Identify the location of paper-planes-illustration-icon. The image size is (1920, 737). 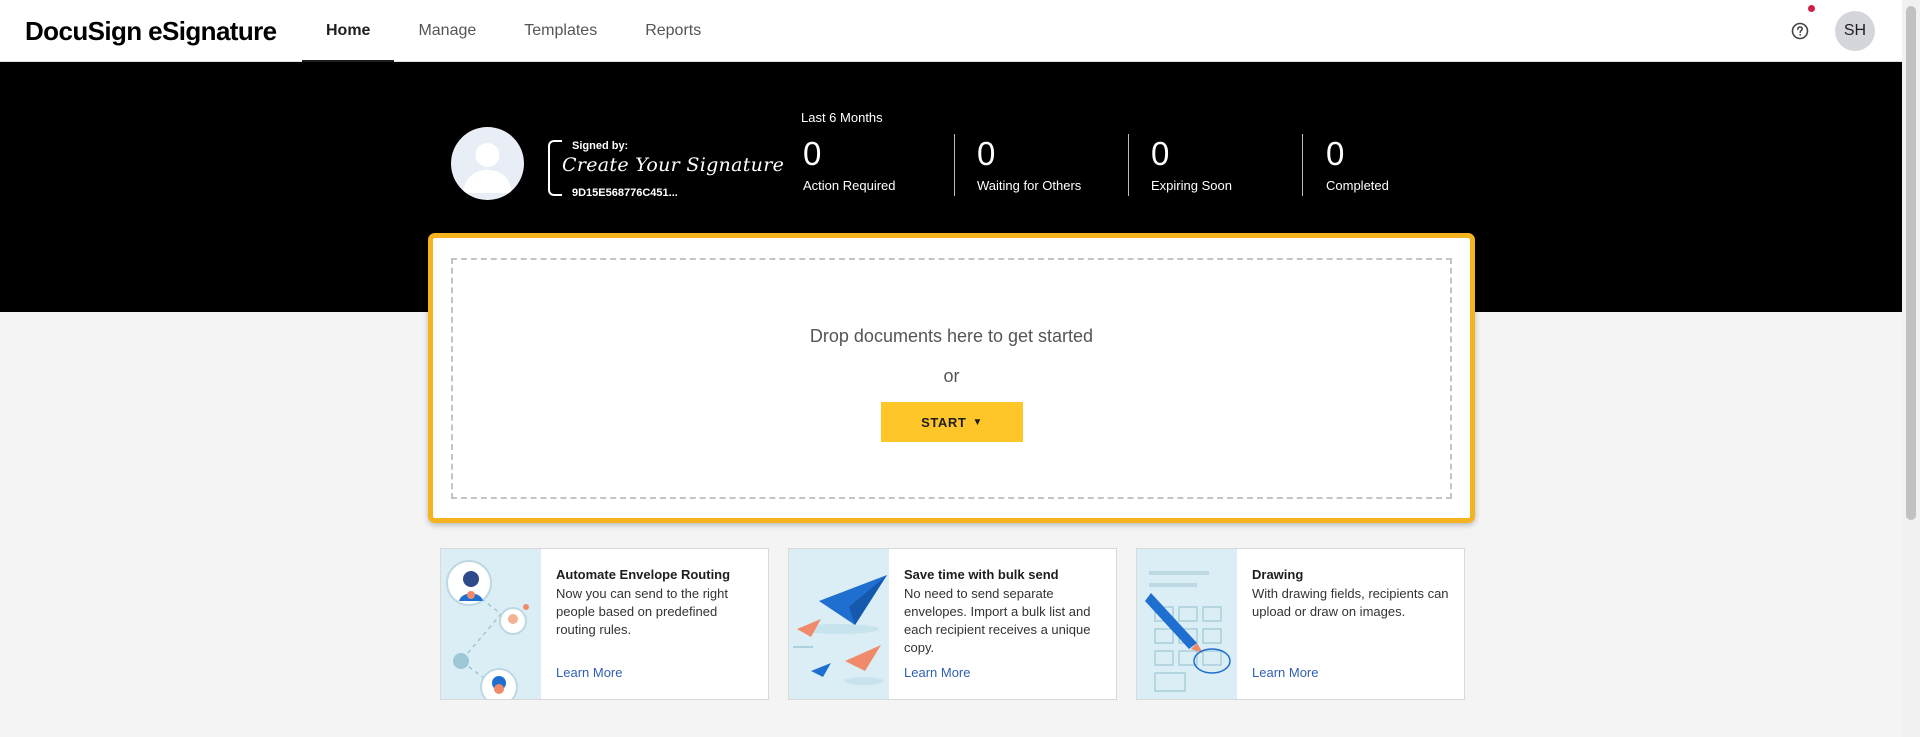
(840, 630).